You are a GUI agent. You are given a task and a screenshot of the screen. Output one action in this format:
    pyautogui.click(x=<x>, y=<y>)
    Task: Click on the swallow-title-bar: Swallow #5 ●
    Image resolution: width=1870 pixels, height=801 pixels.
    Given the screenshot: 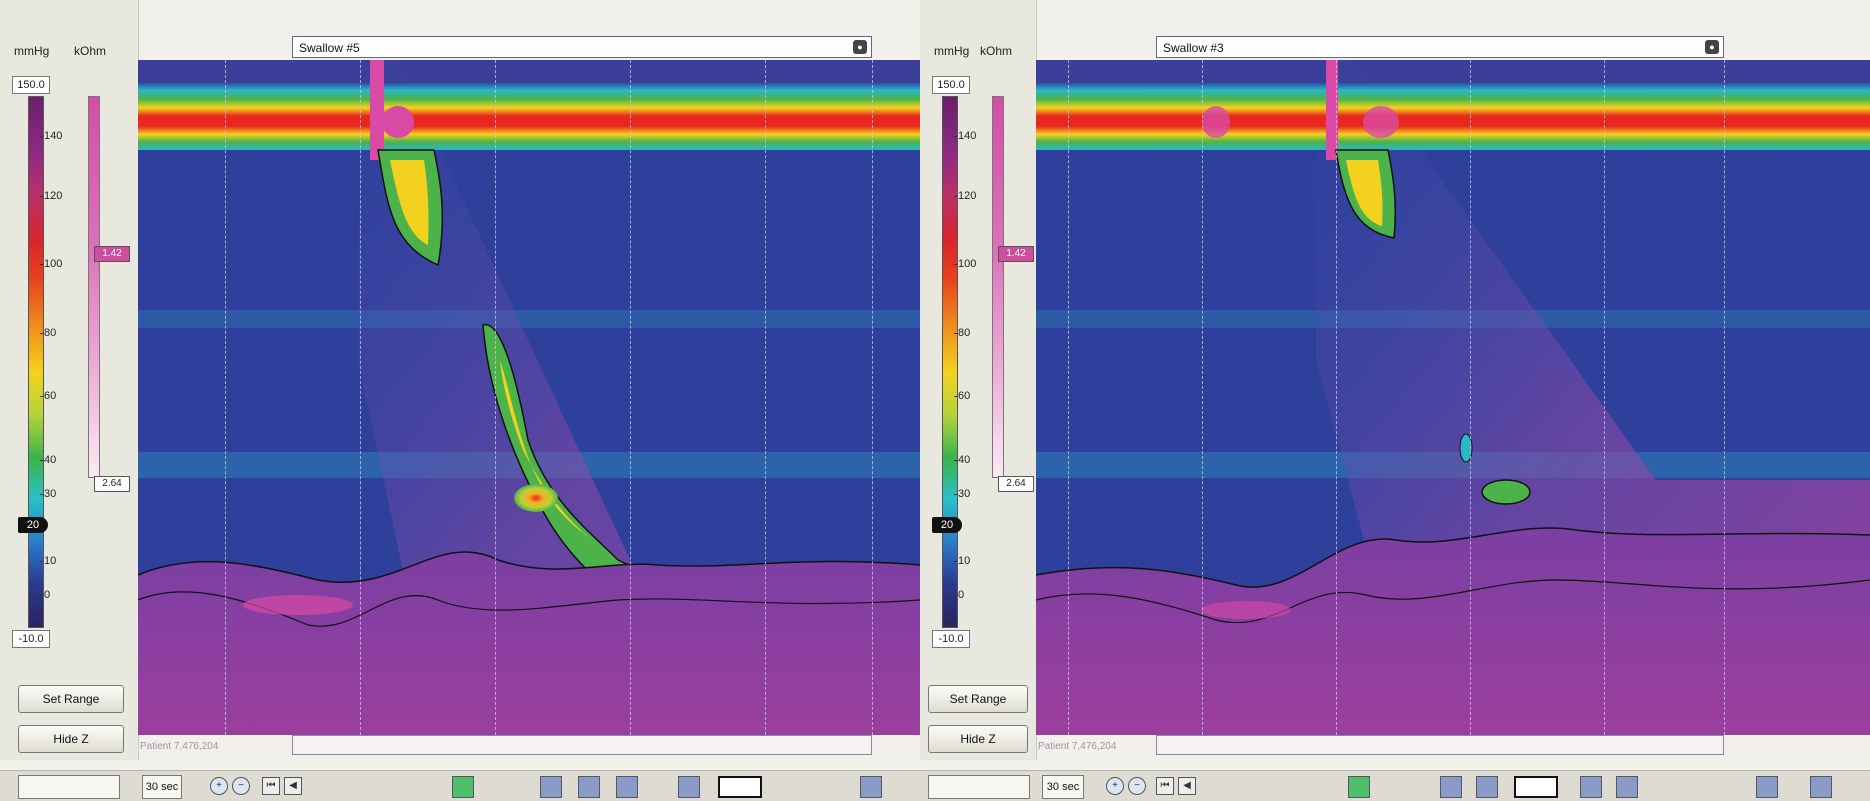 What is the action you would take?
    pyautogui.click(x=582, y=47)
    